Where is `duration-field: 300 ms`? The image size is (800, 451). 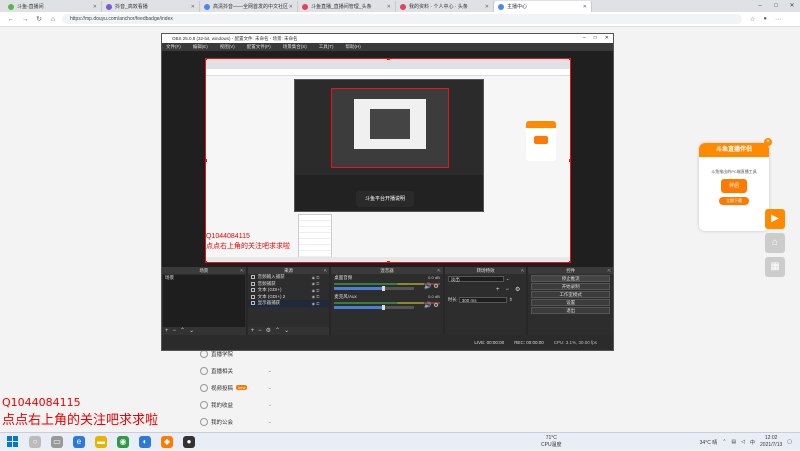 duration-field: 300 ms is located at coordinates (482, 300).